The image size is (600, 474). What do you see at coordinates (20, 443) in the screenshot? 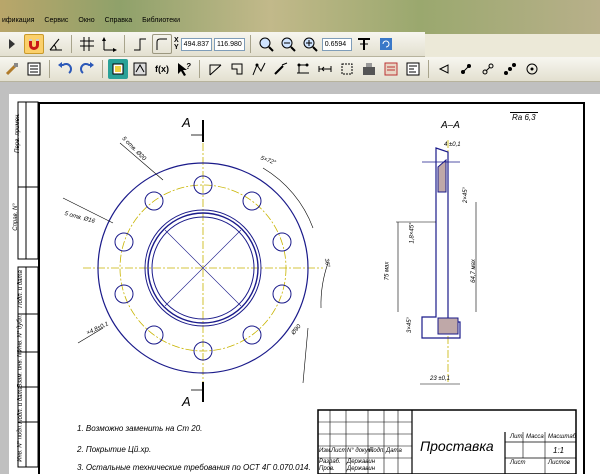
I see `side-stamp-7: Инв. N° подл.` at bounding box center [20, 443].